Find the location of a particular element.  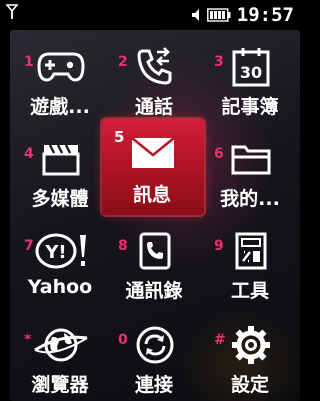

menu-key: 0 is located at coordinates (123, 340).